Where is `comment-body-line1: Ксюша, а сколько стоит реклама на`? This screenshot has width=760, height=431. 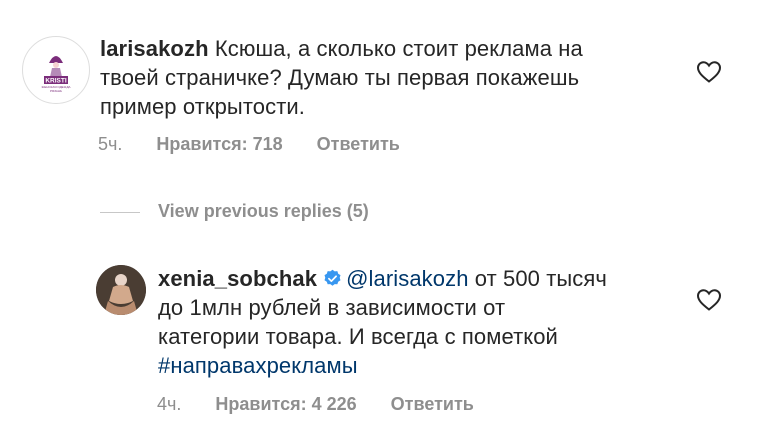
comment-body-line1: Ксюша, а сколько стоит реклама на is located at coordinates (398, 48).